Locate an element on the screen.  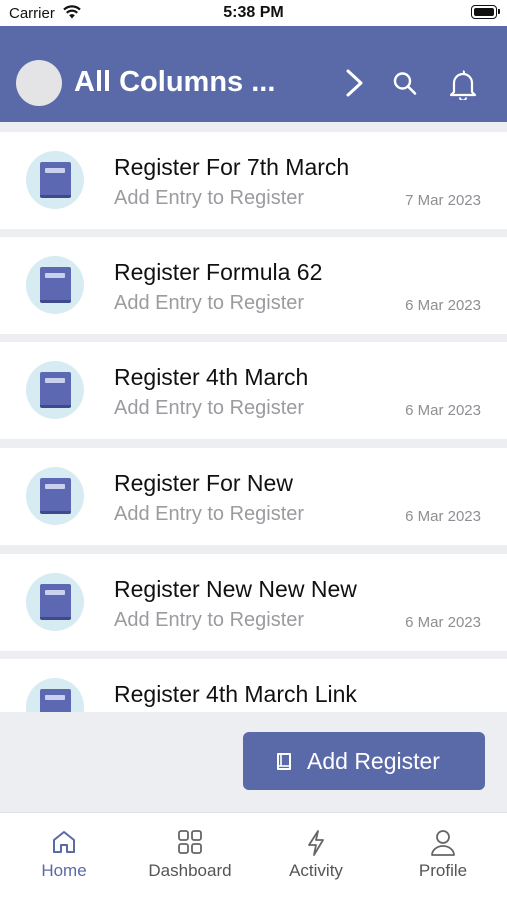
tab-home: Home is located at coordinates (64, 856).